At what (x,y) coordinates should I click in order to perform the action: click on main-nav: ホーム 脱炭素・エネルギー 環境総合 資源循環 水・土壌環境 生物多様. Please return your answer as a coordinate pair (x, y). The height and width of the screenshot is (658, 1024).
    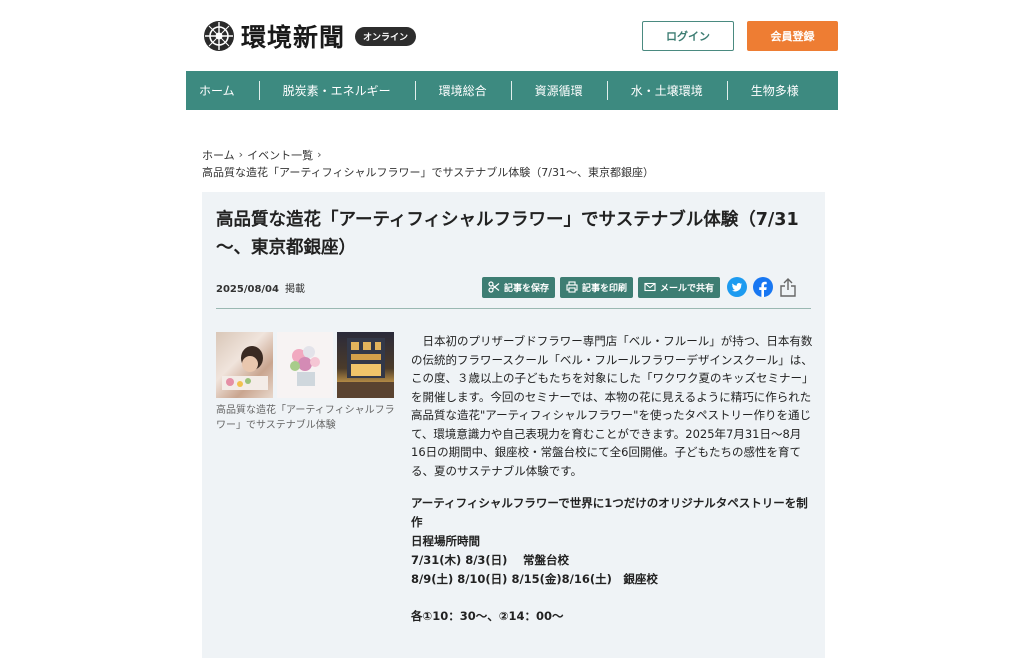
    Looking at the image, I should click on (512, 90).